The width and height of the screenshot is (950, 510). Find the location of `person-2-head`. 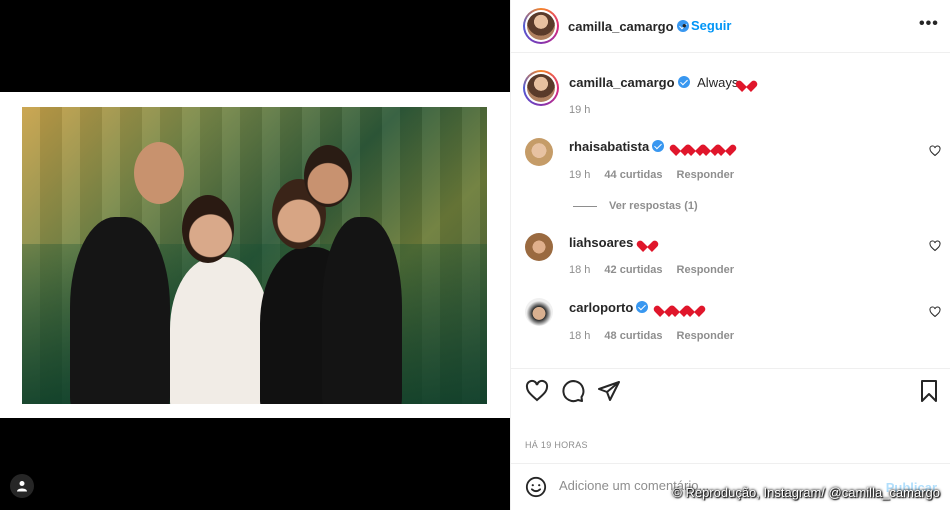

person-2-head is located at coordinates (208, 229).